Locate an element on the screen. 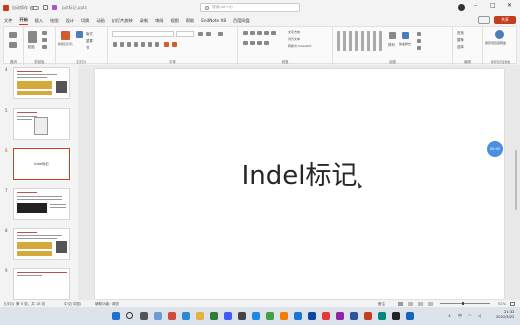  wifi-icon: ◠ is located at coordinates (470, 315).